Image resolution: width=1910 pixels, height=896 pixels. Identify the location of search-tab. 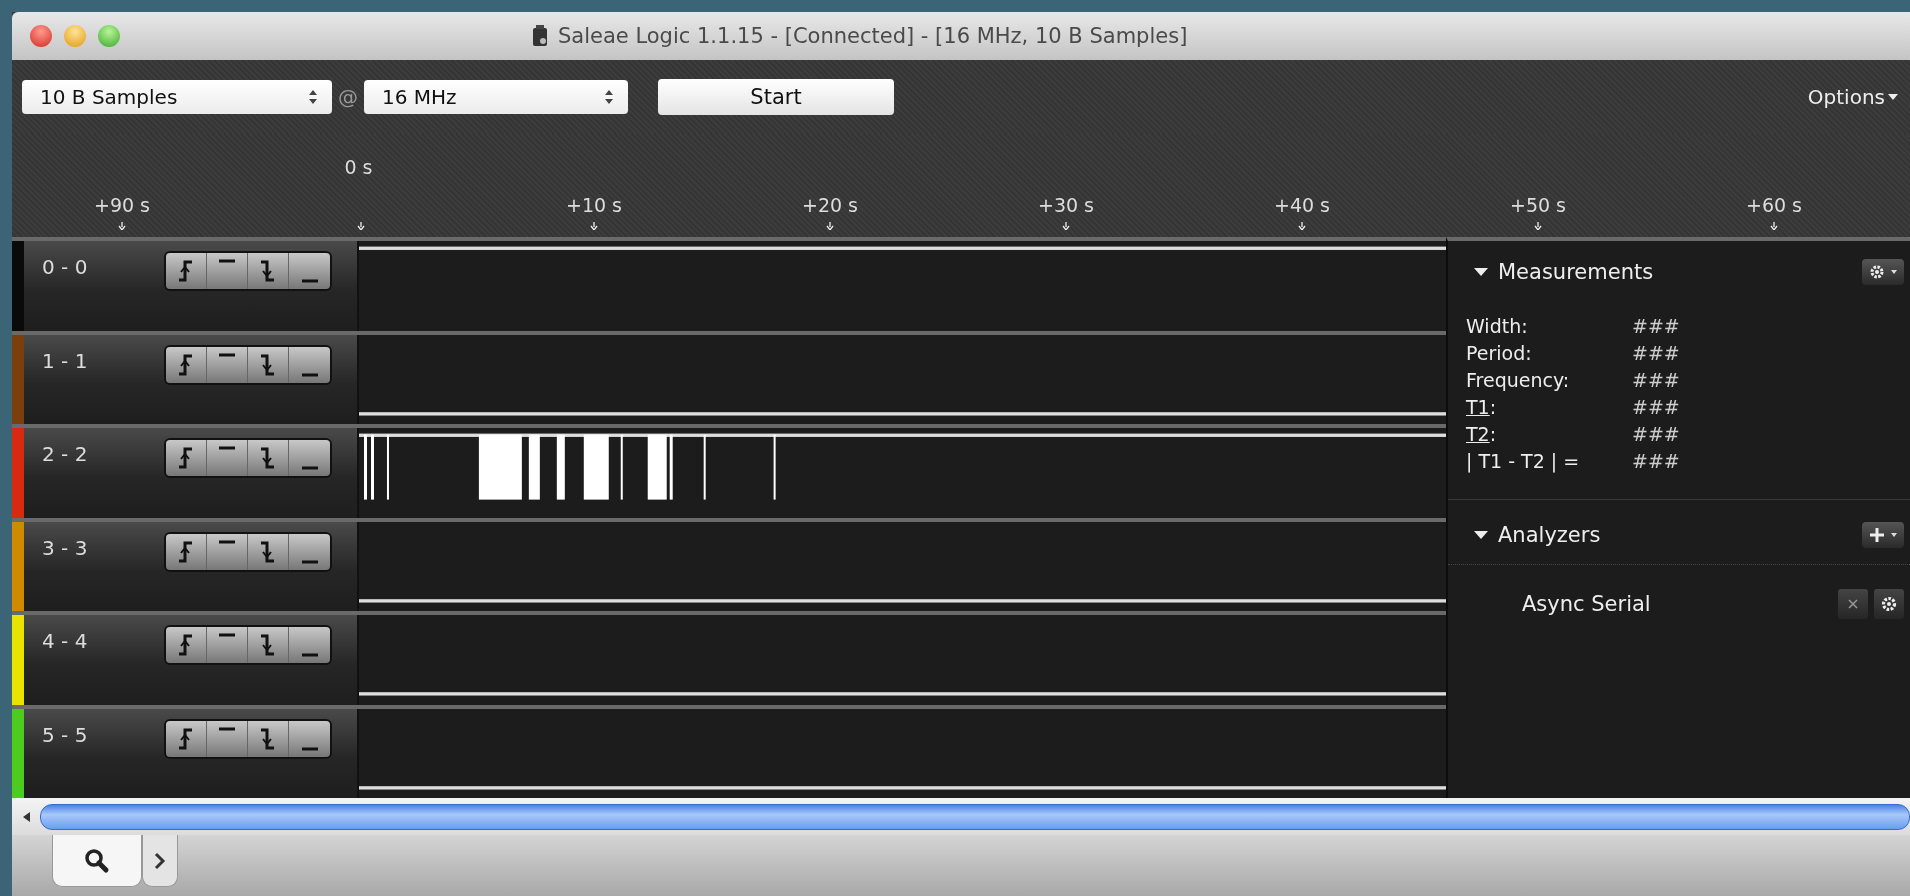
(97, 861).